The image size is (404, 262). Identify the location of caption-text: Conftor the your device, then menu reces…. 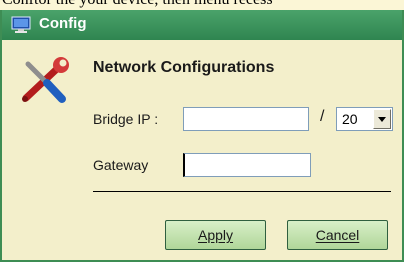
(137, 4).